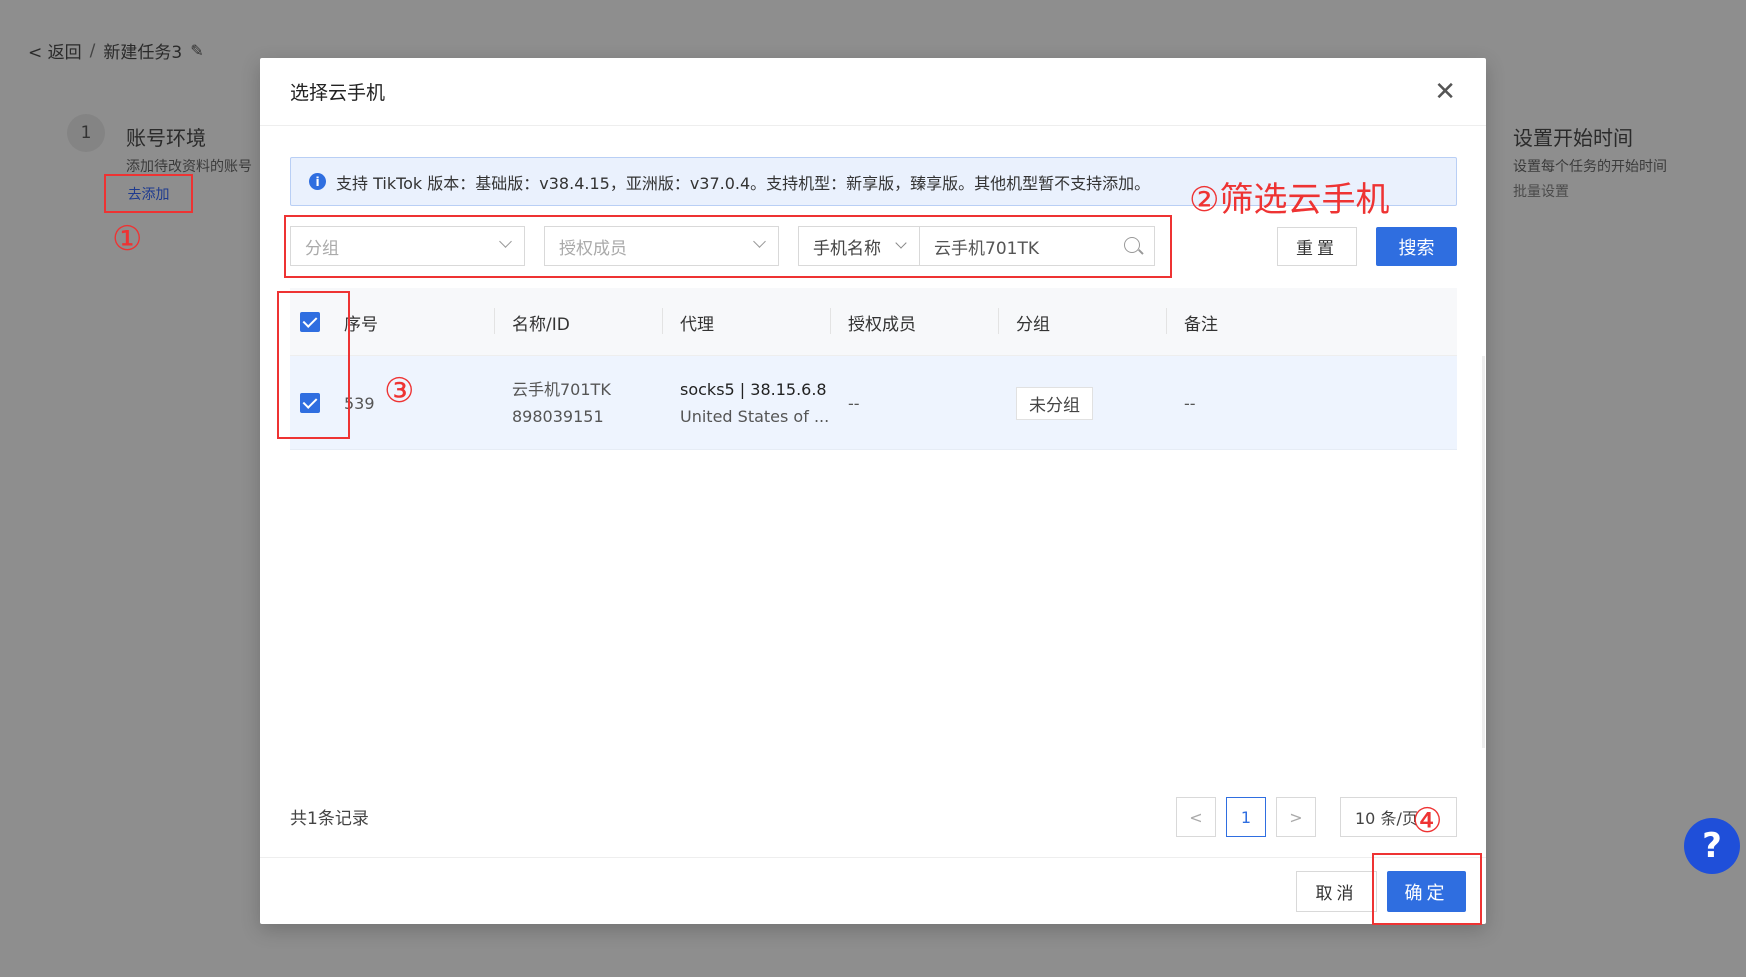  Describe the element at coordinates (1317, 246) in the screenshot. I see `reset-button: 重置` at that location.